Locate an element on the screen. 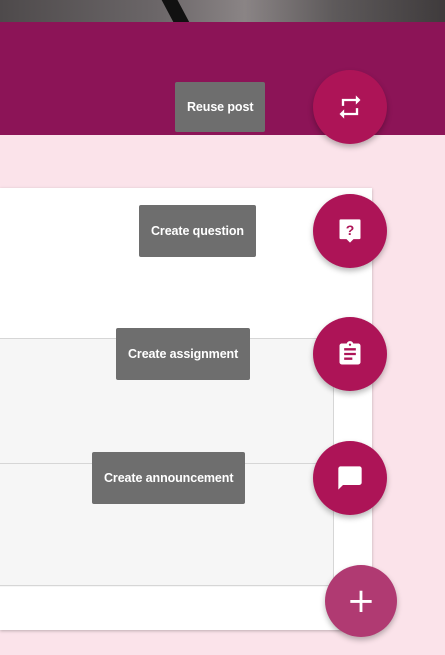 This screenshot has width=445, height=655. reuse-post-button is located at coordinates (350, 107).